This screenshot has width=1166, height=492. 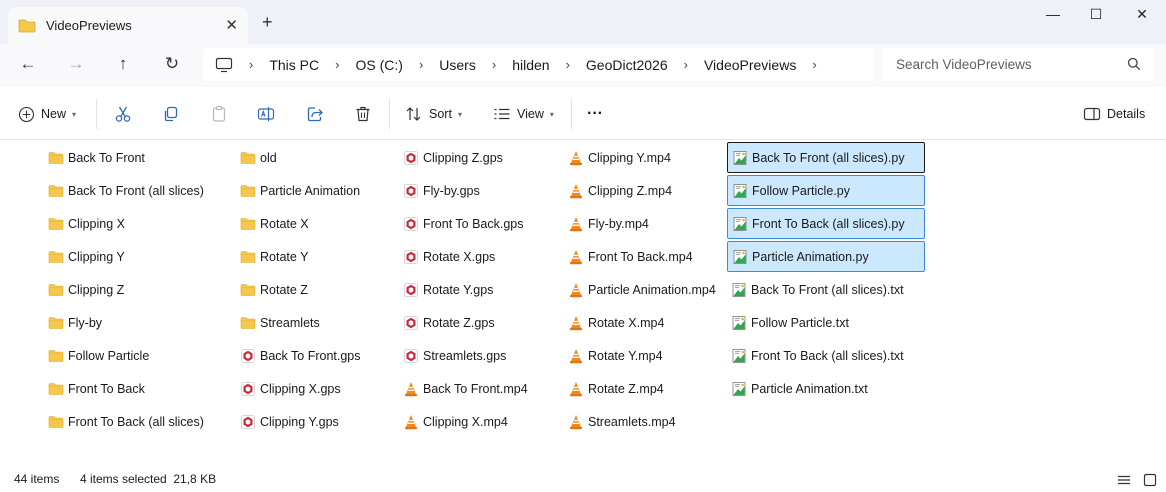 What do you see at coordinates (298, 190) in the screenshot?
I see `file-item: Particle Animation` at bounding box center [298, 190].